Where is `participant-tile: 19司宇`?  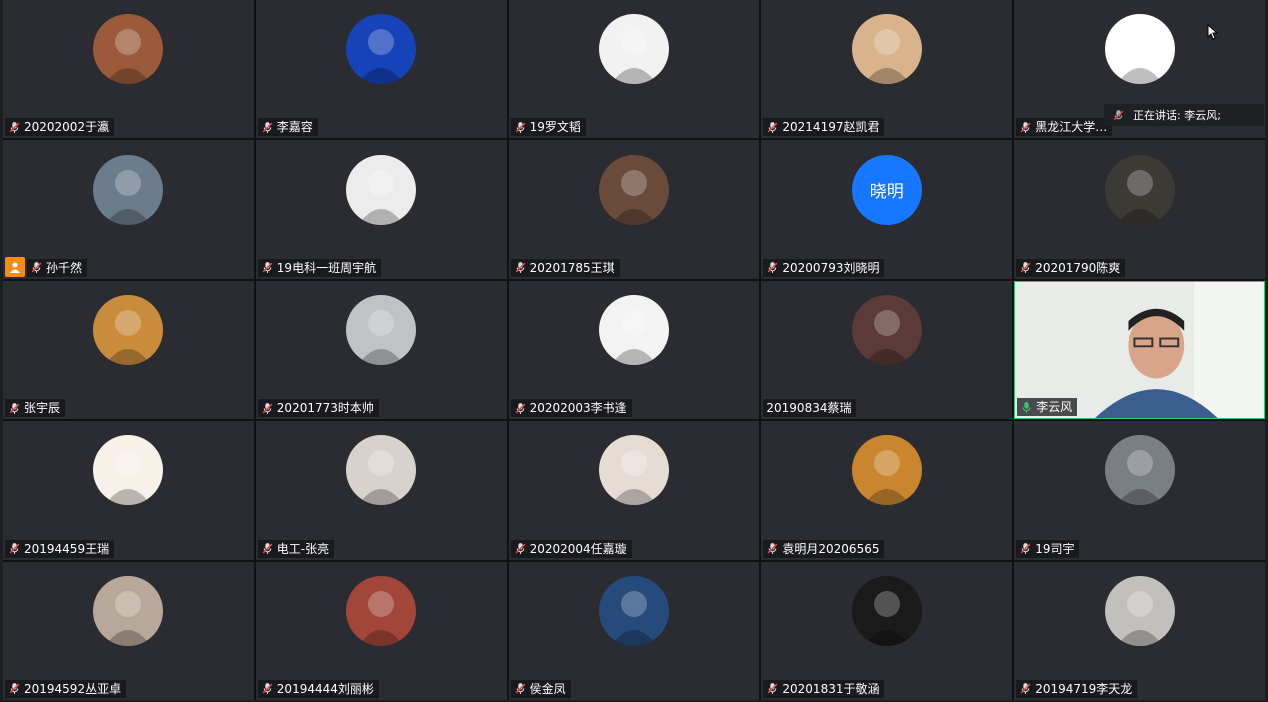
participant-tile: 19司宇 is located at coordinates (1139, 490).